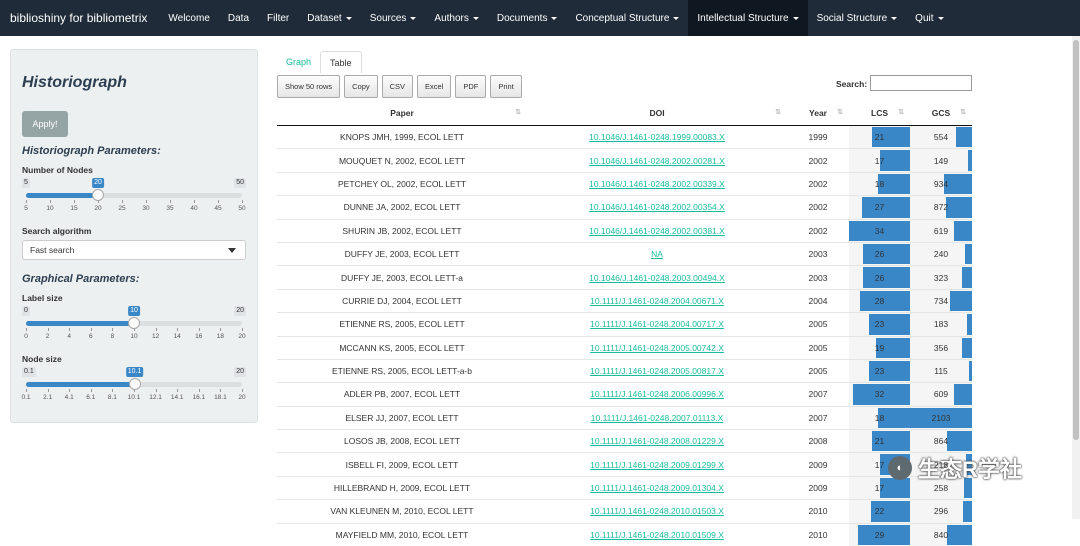  I want to click on doi-link: 10.1111/J.1461-0248.2006.00996.X, so click(657, 394).